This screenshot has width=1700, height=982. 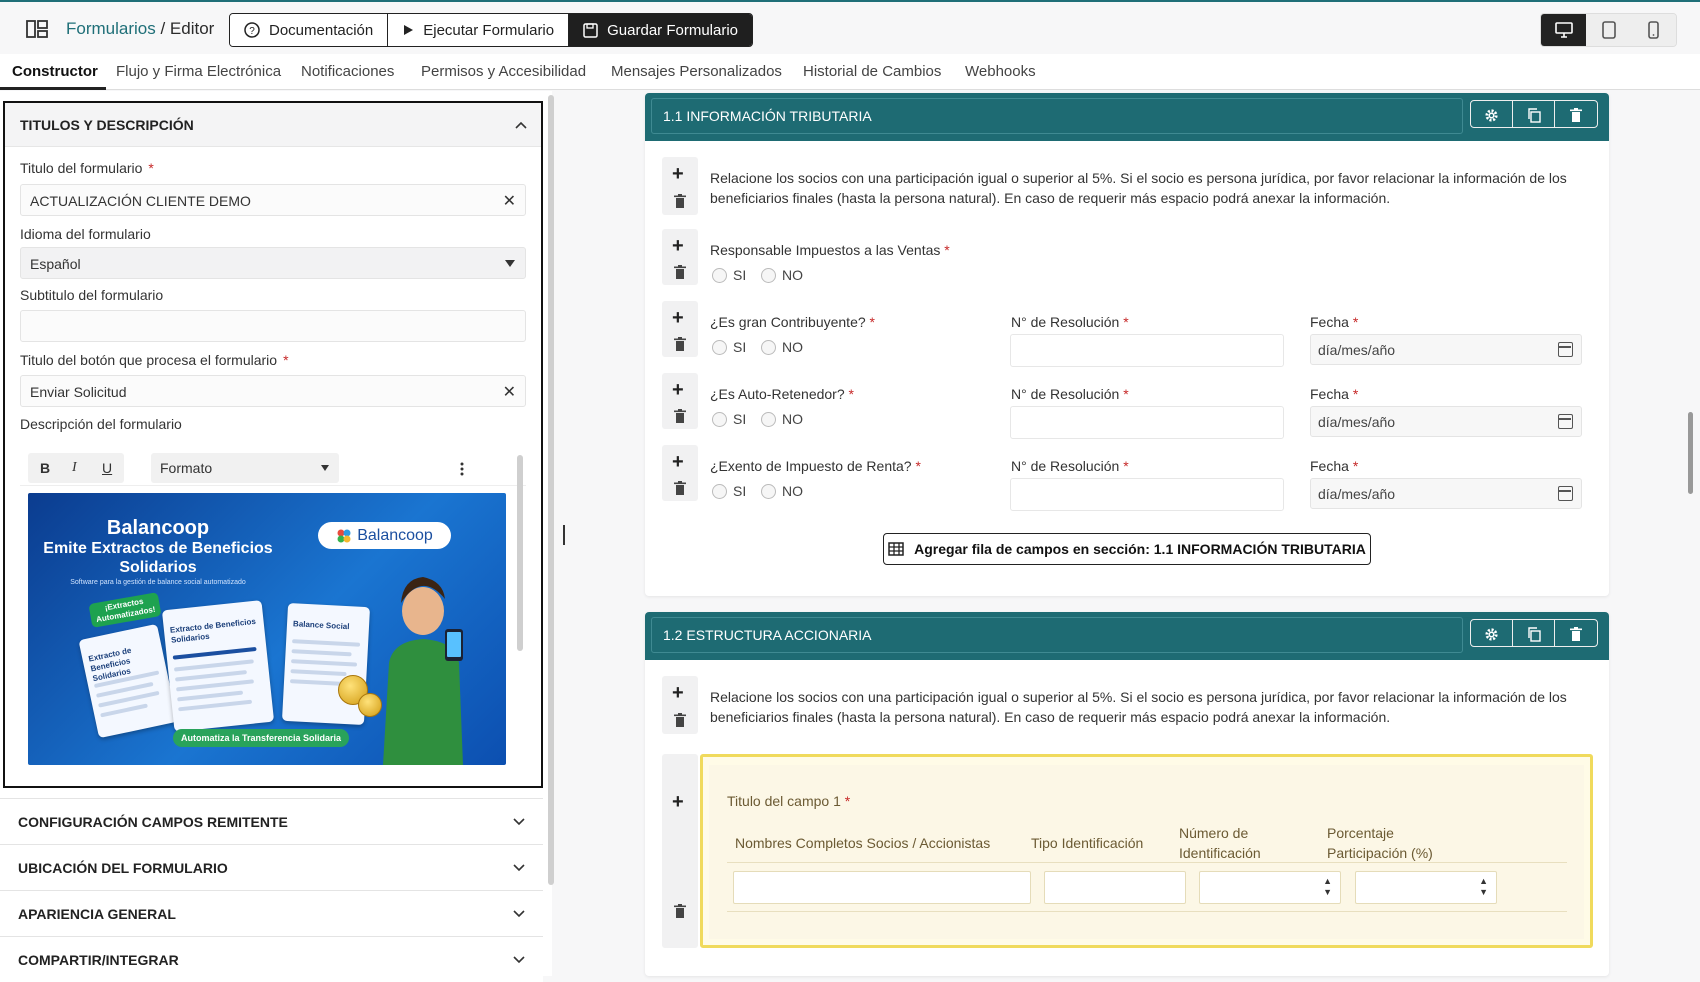 What do you see at coordinates (271, 867) in the screenshot?
I see `accordion-form-location: UBICACIÓN DEL FORMULARIO` at bounding box center [271, 867].